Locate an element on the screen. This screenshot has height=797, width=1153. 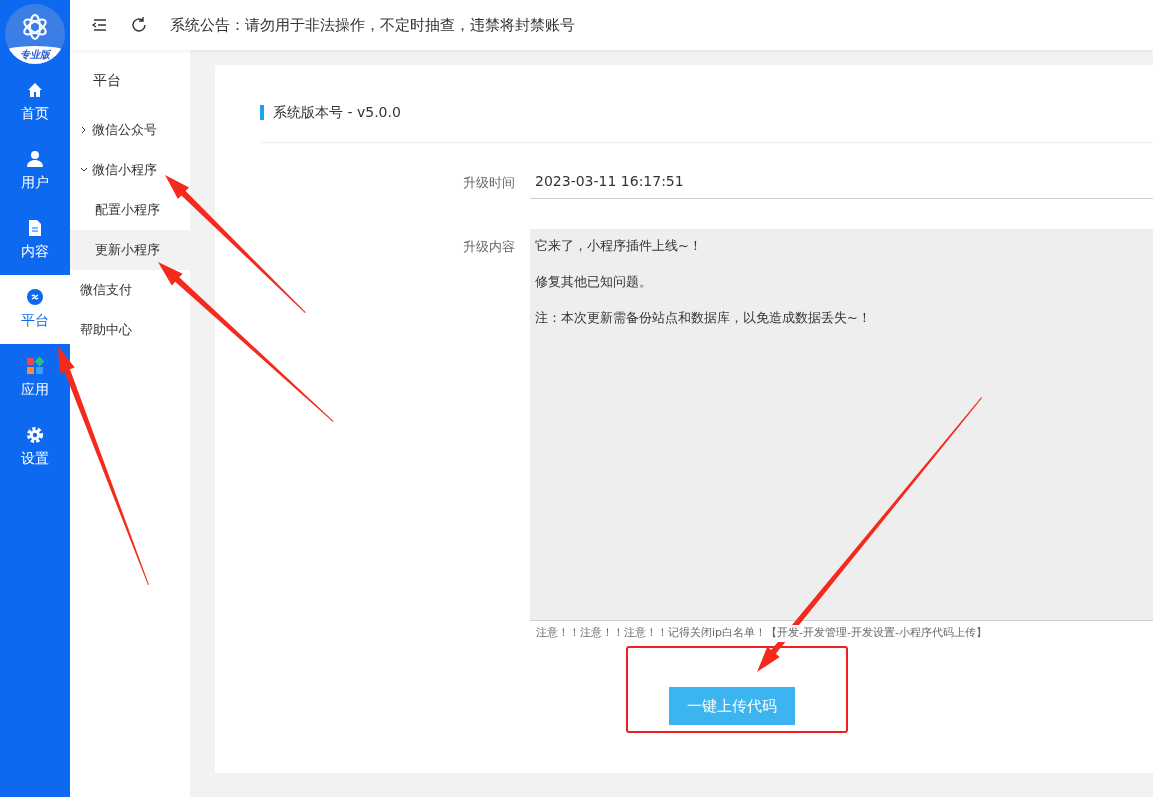
collapse-icon is located at coordinates (99, 25).